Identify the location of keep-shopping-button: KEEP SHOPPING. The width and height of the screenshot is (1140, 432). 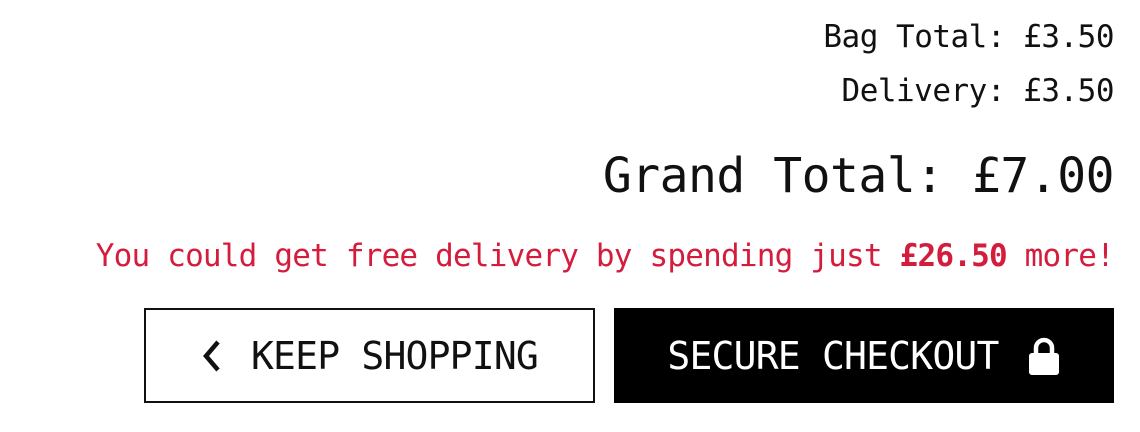
(369, 355).